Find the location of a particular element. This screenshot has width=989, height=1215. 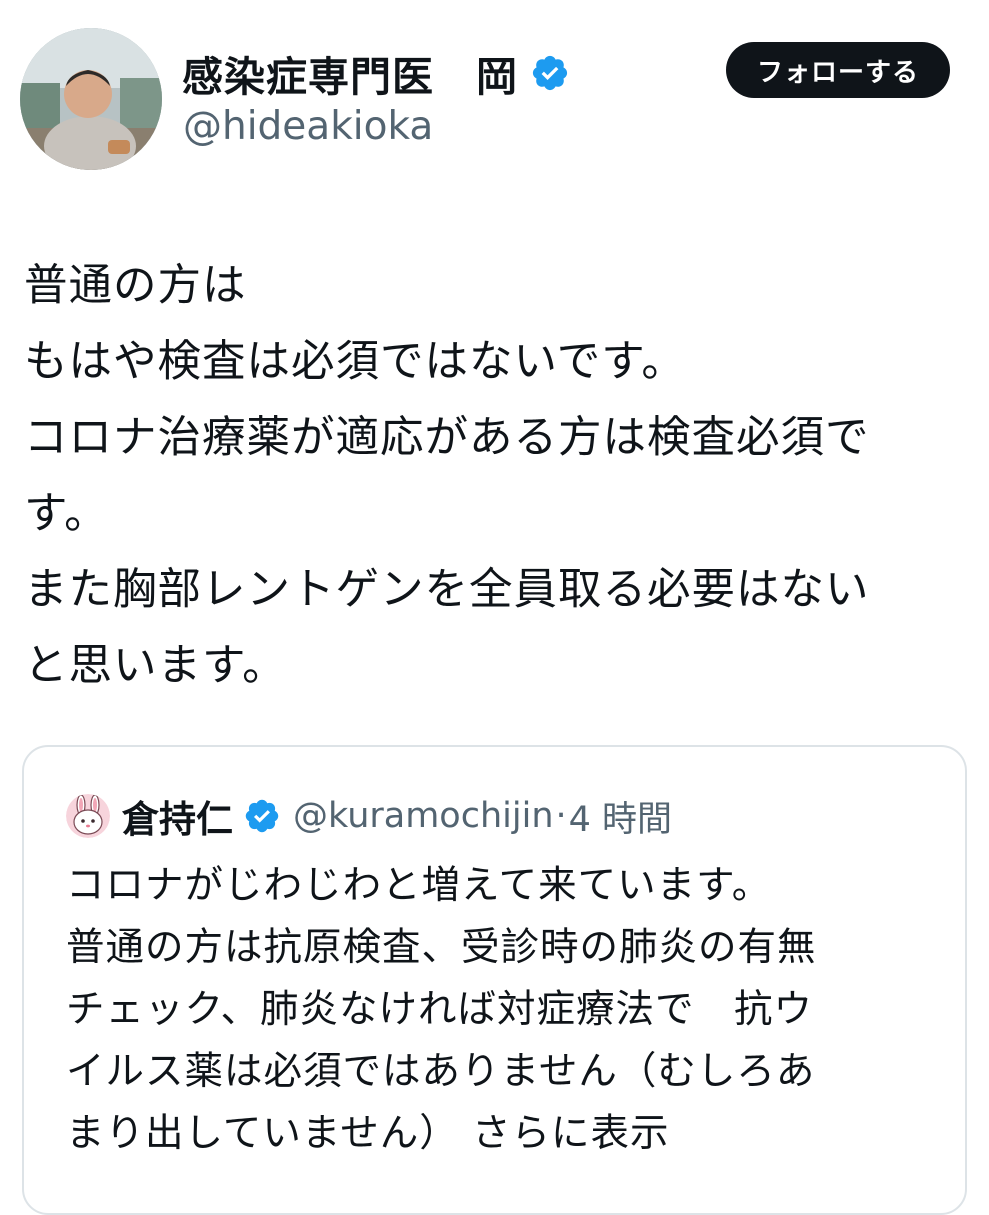

user-photo-avatar-icon is located at coordinates (91, 99).